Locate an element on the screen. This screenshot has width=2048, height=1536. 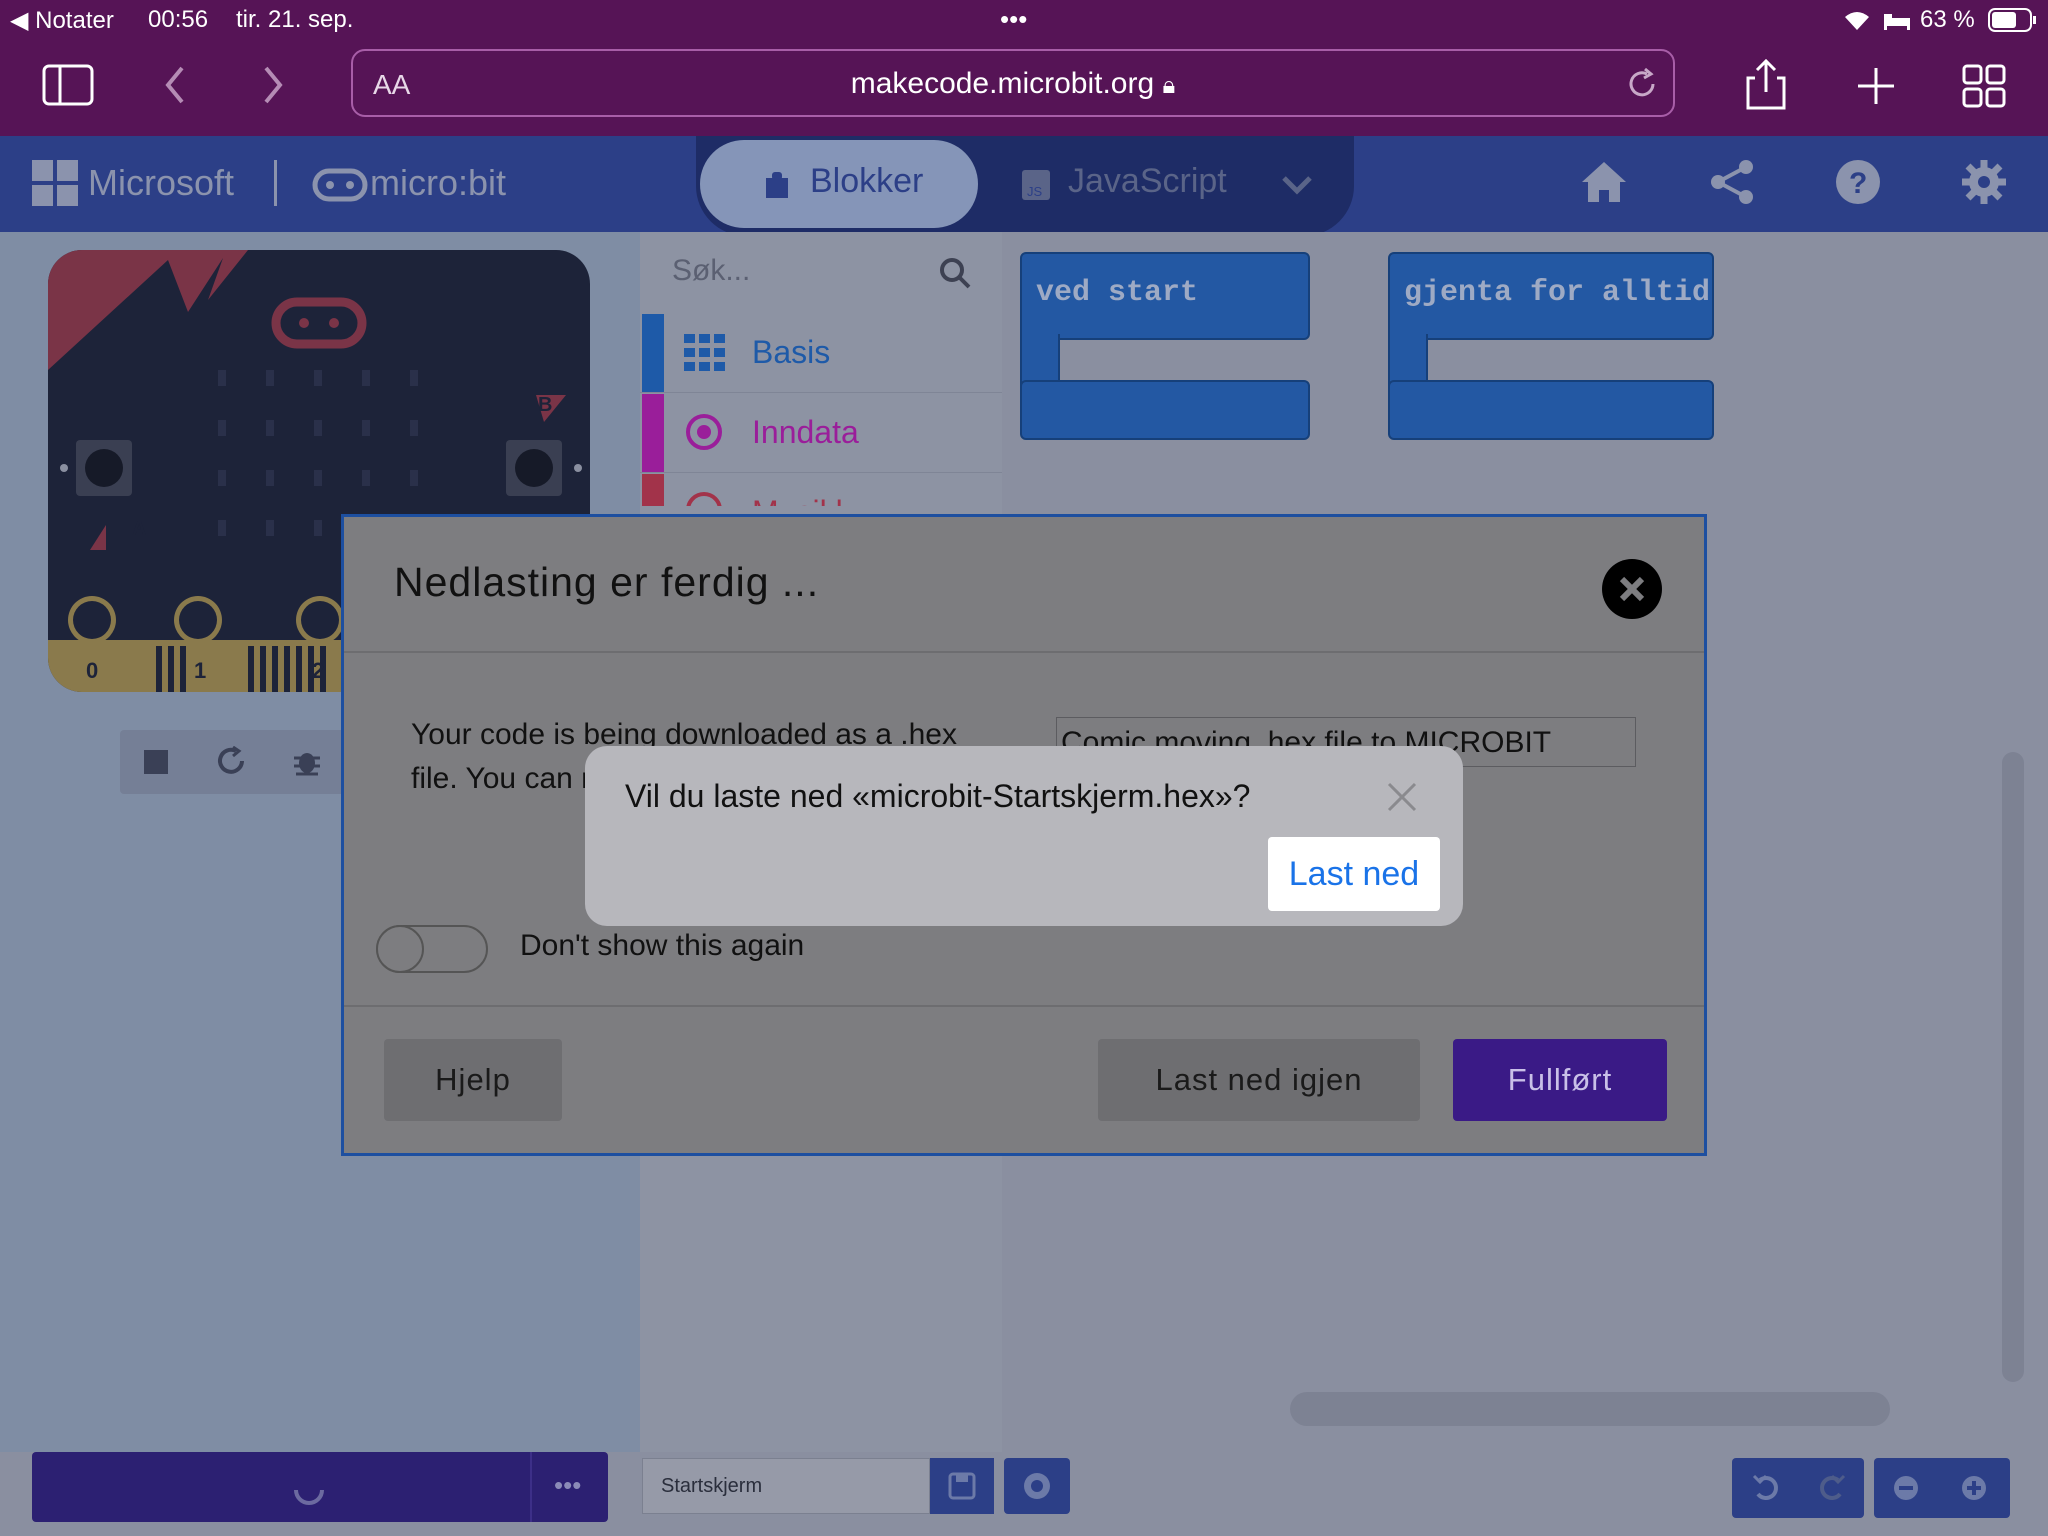
loading-spinner-icon is located at coordinates (309, 1497).